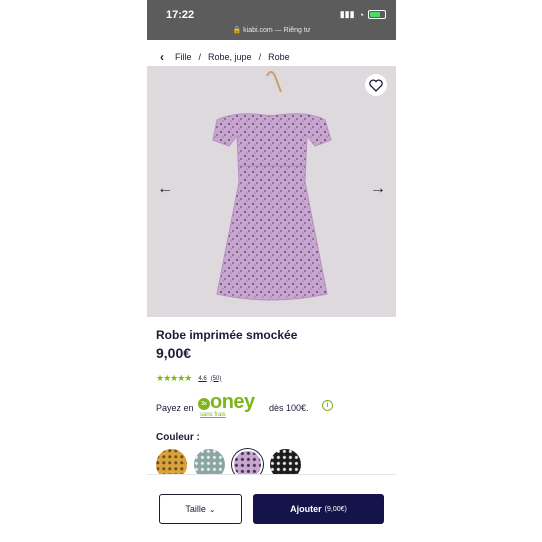 This screenshot has width=542, height=542. I want to click on oney-logo: oney, so click(232, 402).